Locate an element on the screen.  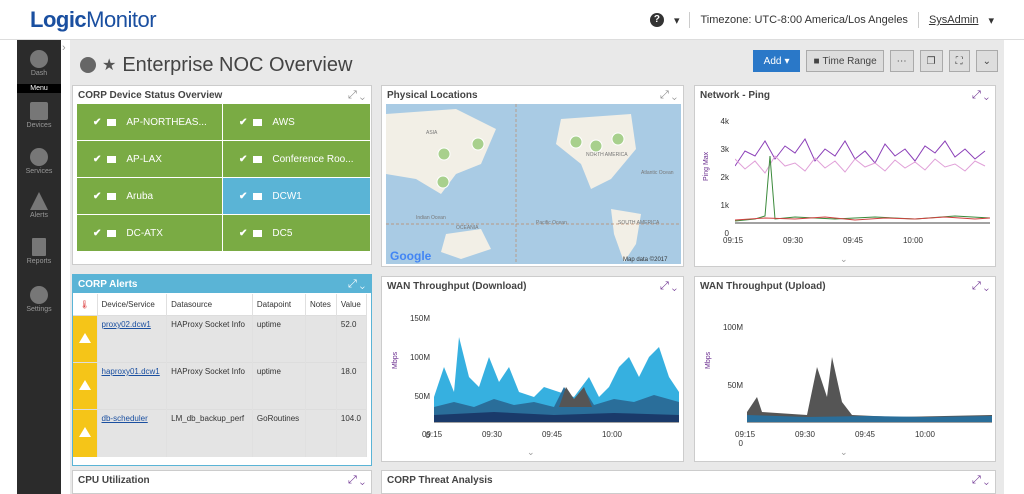
y-tick: 2k is located at coordinates (724, 177).